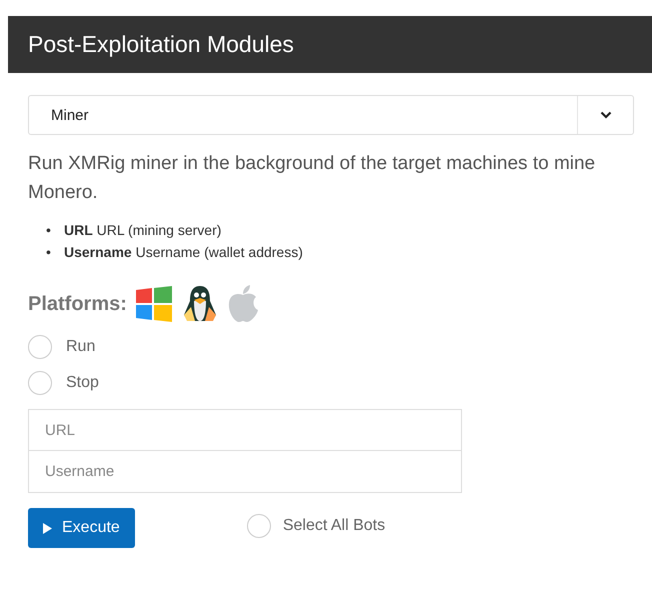 The image size is (652, 612). Describe the element at coordinates (143, 230) in the screenshot. I see `parameter-item: URL URL (mining server)` at that location.